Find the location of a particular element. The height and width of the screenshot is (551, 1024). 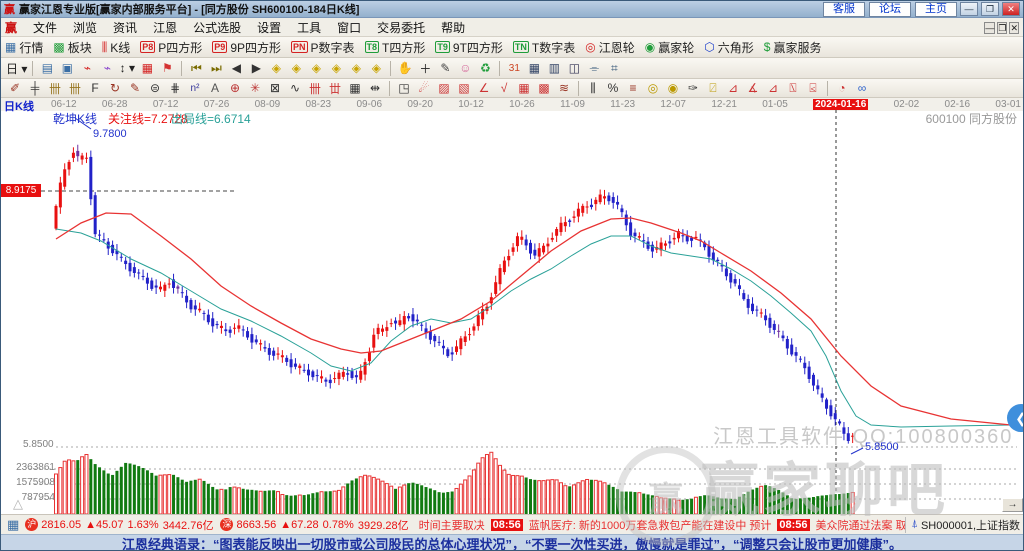

homepage-button: 主页 is located at coordinates (936, 9).